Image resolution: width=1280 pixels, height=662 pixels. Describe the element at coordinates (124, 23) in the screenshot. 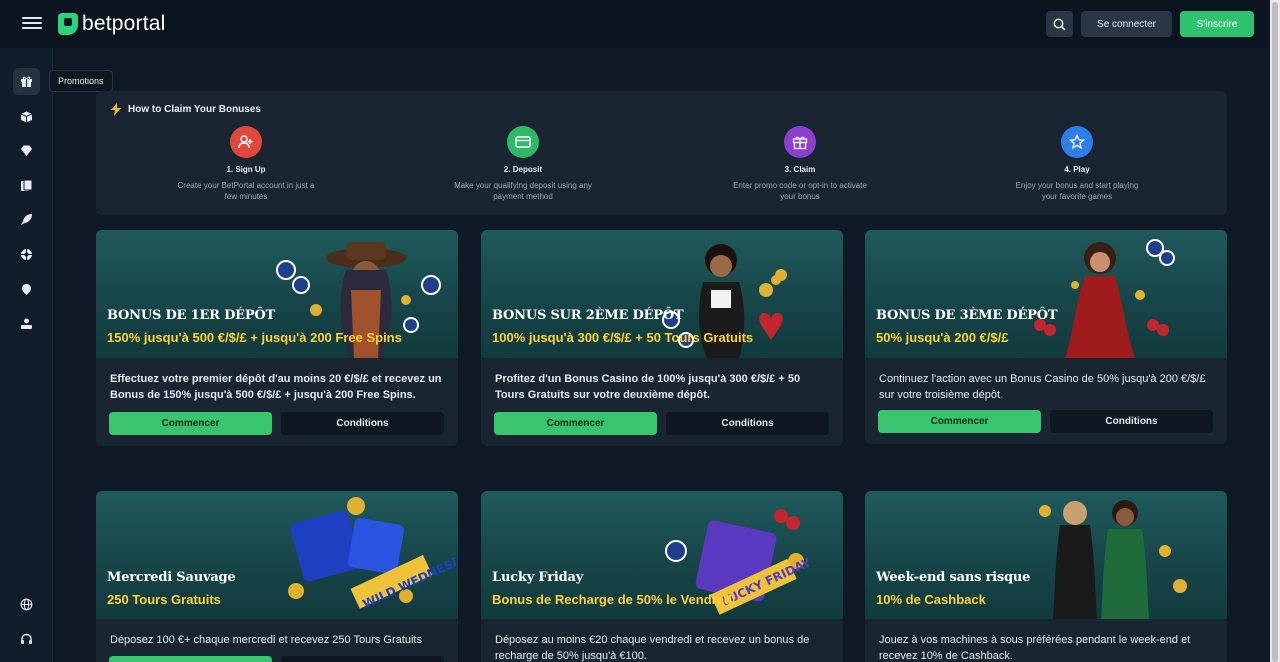

I see `logo-text: betportal` at that location.